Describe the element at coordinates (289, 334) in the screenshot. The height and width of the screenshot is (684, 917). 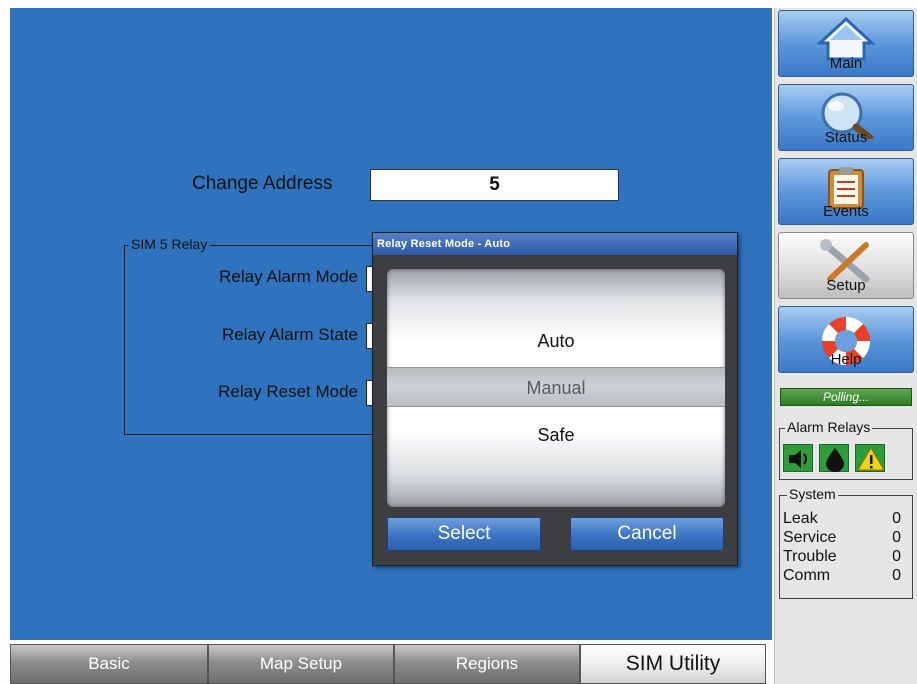
I see `relay-alarm-state-label: Relay Alarm State` at that location.